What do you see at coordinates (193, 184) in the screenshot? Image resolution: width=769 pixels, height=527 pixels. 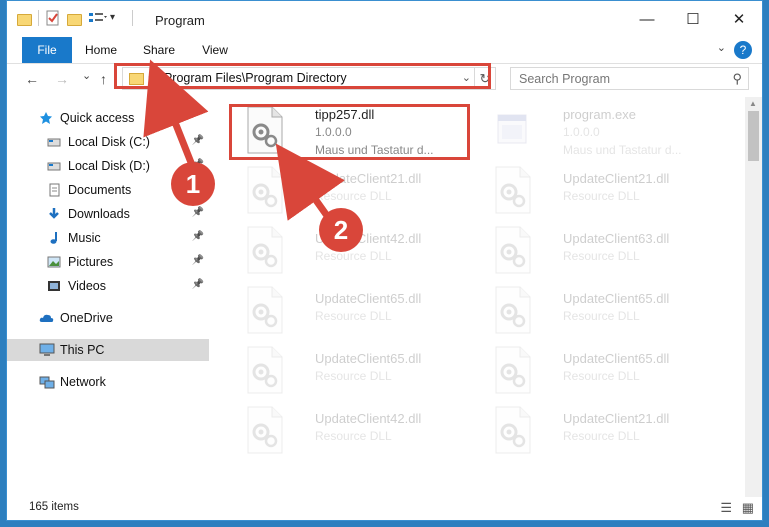 I see `step-1-badge: 1` at bounding box center [193, 184].